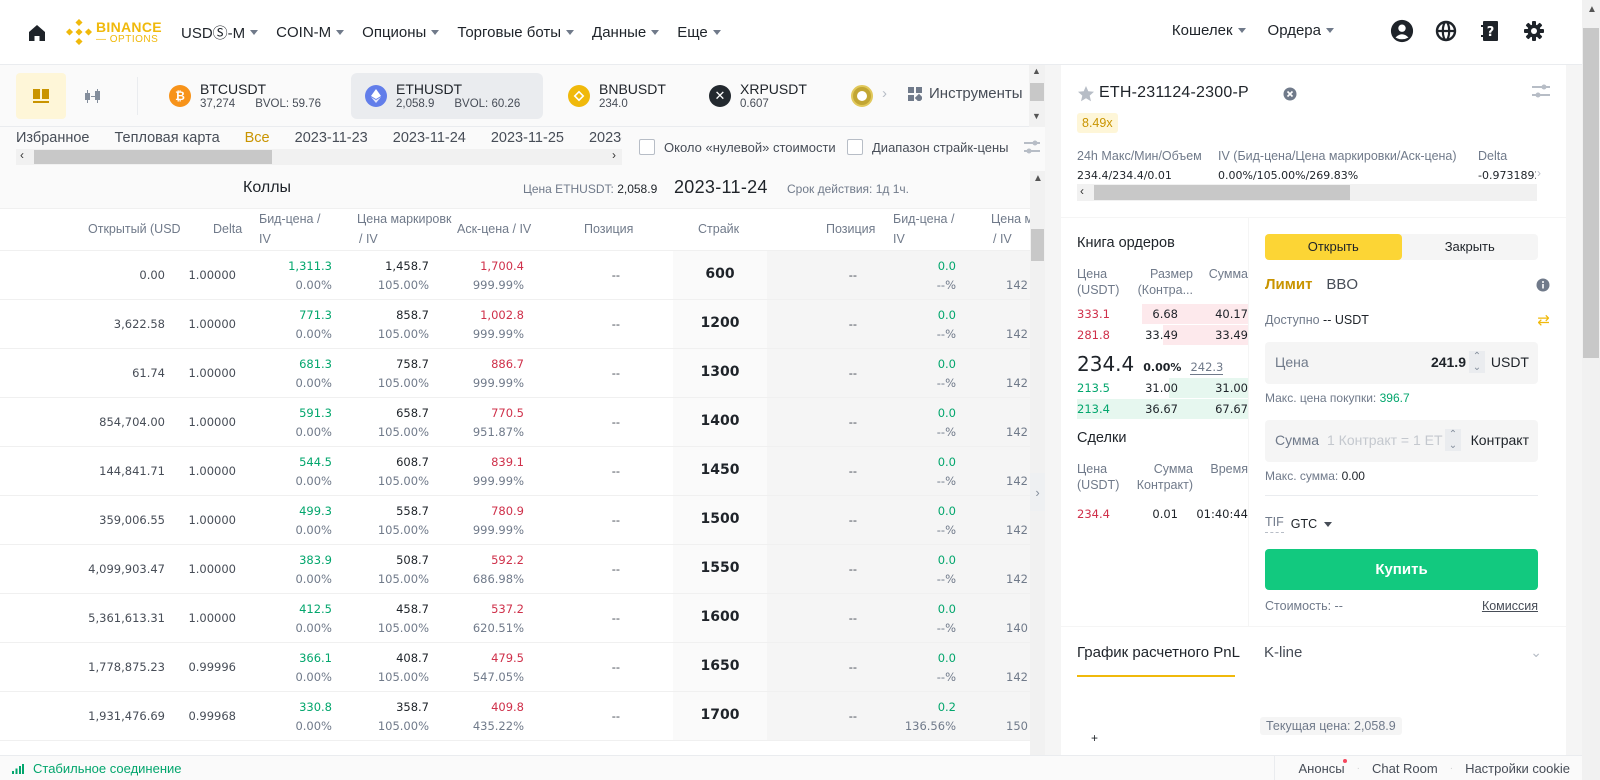  I want to click on symbol-tab-xrpusdt: ✕ XRPUSDT 0.607, so click(760, 96).